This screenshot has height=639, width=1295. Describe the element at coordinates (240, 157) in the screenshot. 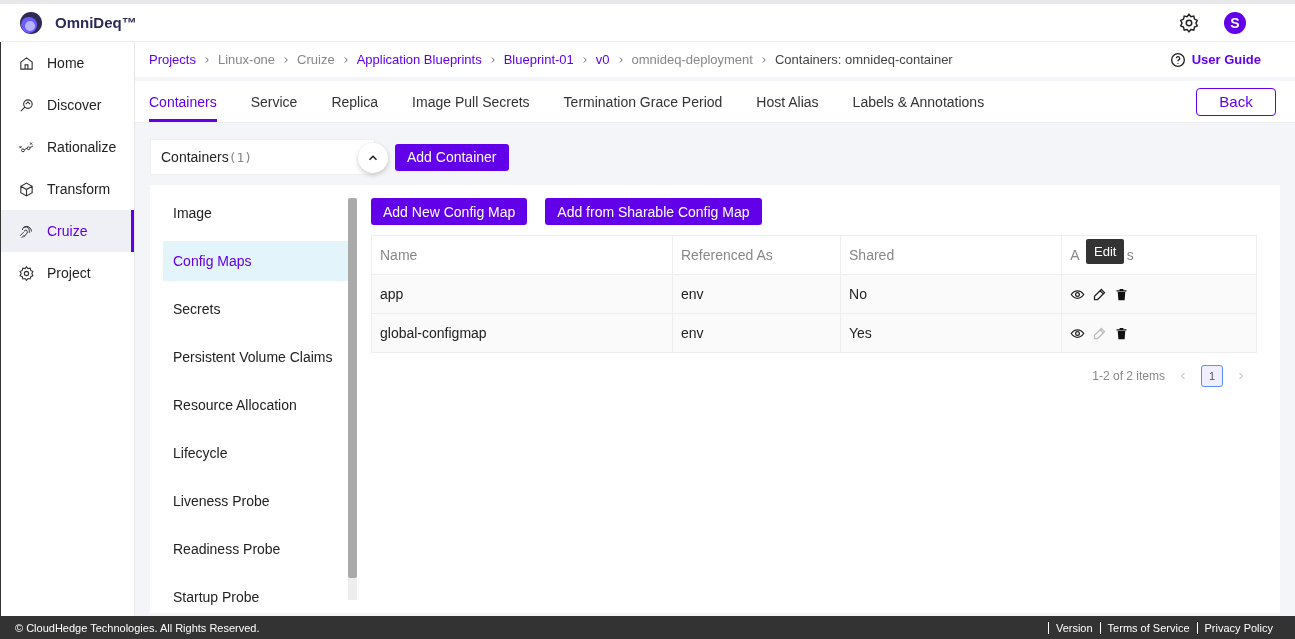

I see `container-count: (1)` at that location.